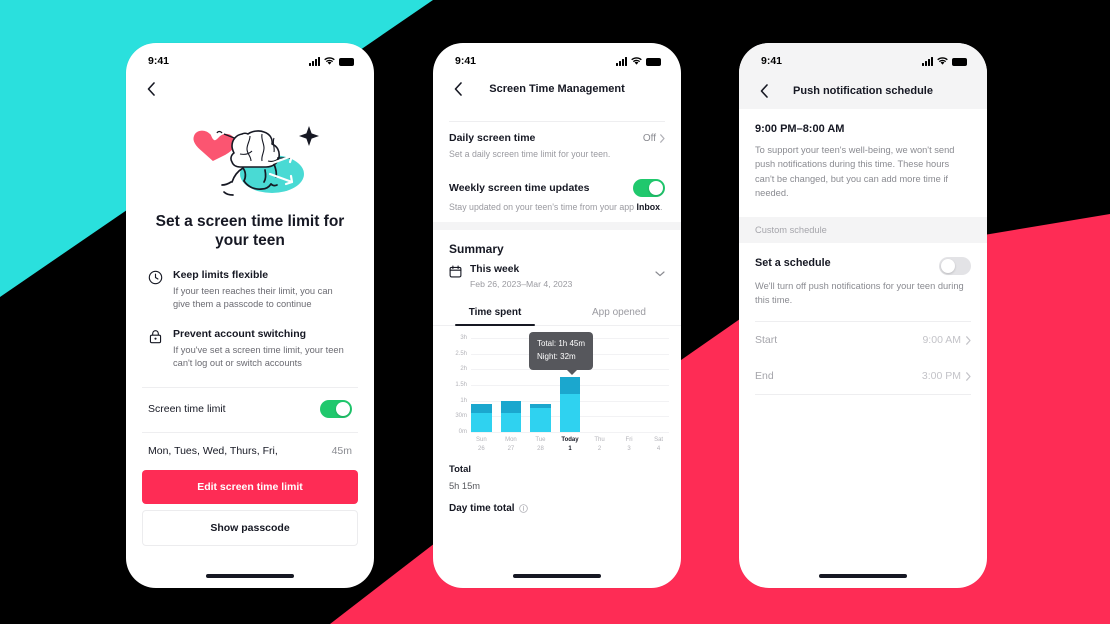 The image size is (1110, 624). I want to click on weekly-updates-toggle, so click(649, 188).